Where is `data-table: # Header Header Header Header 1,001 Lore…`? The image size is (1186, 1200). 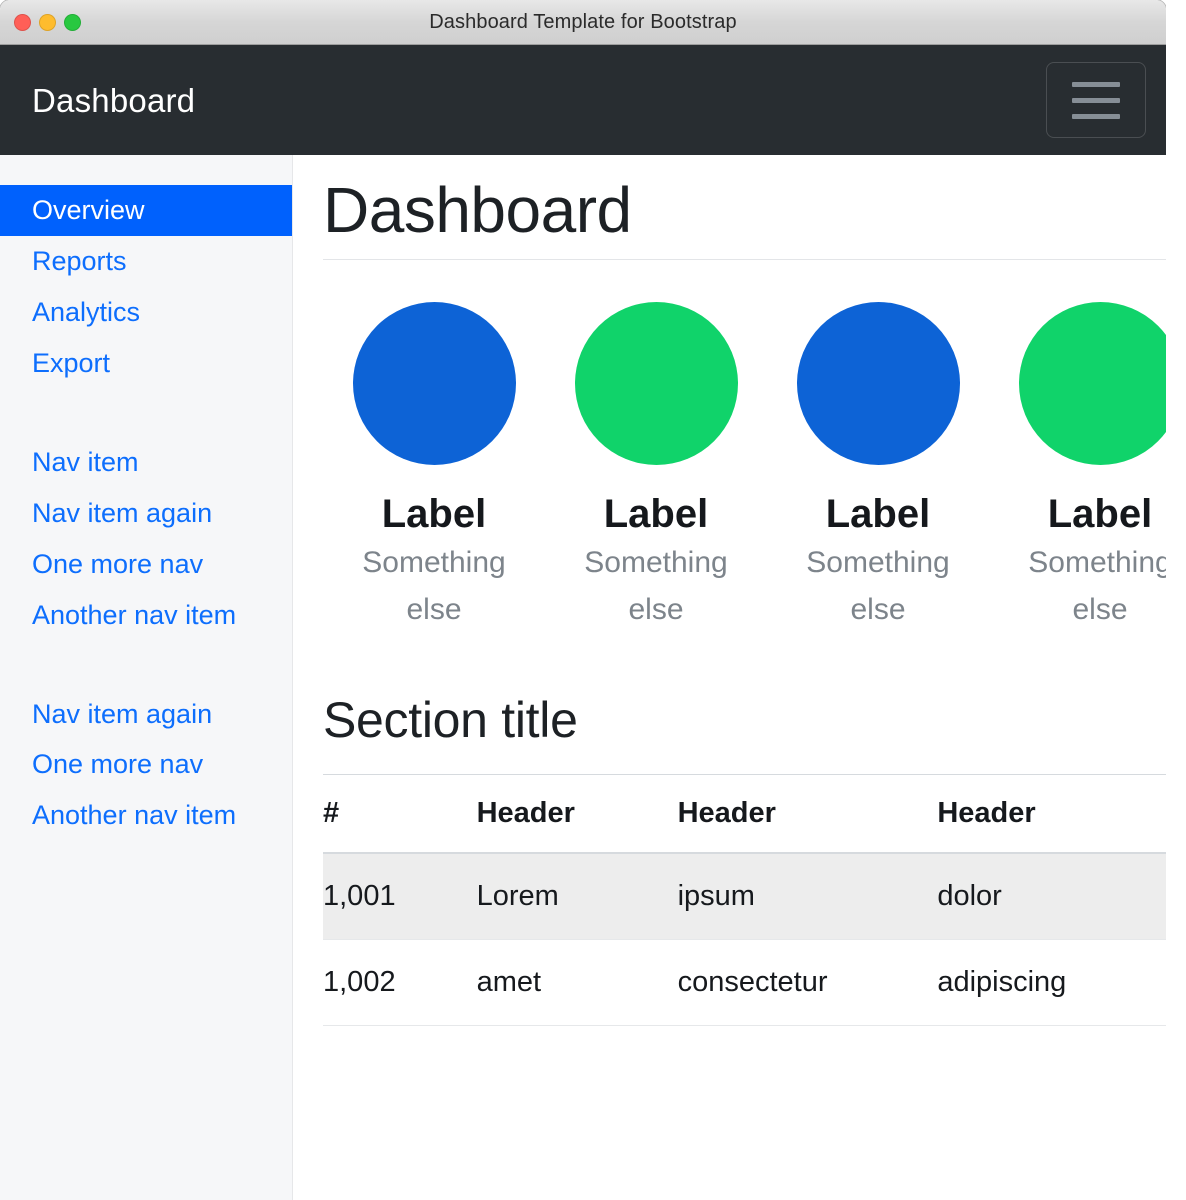
data-table: # Header Header Header Header 1,001 Lore… is located at coordinates (744, 900).